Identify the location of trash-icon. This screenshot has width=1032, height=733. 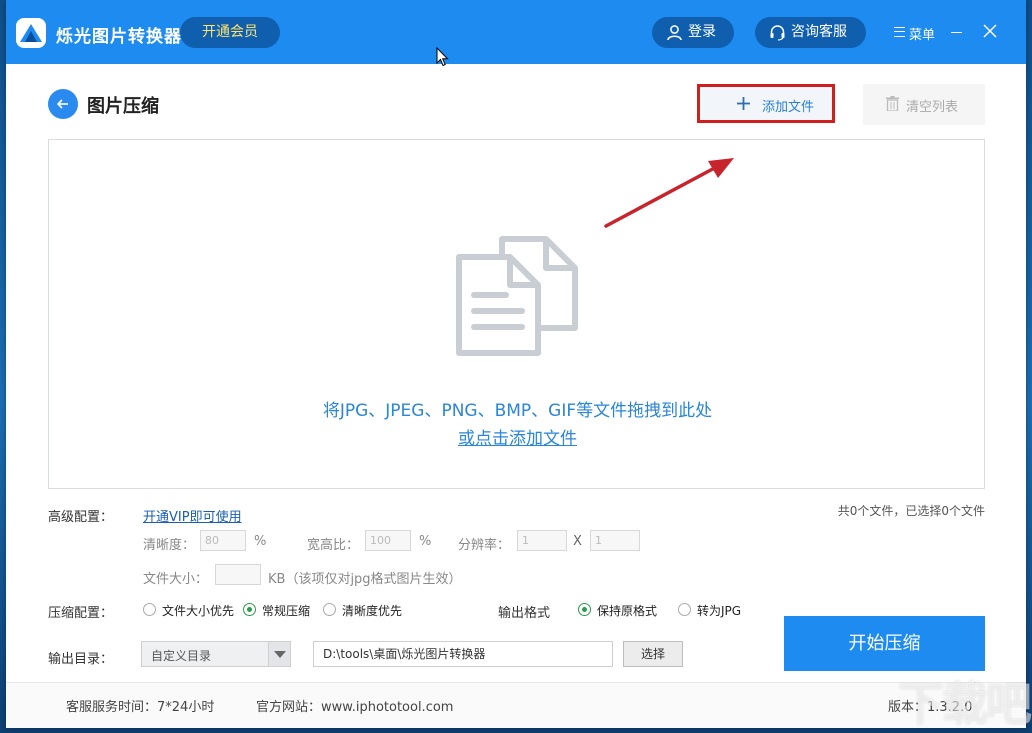
(892, 103).